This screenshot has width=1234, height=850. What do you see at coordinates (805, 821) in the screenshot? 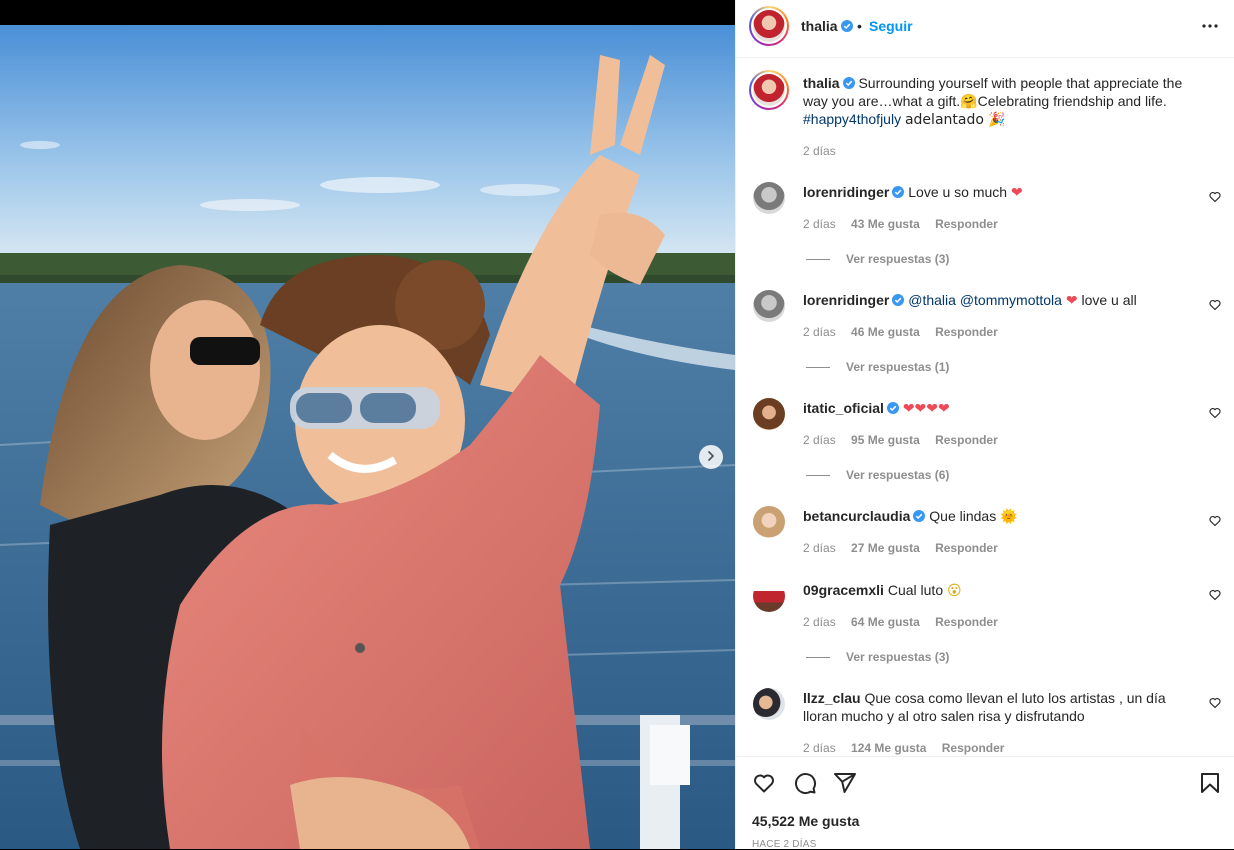
I see `post-likes-count: 45,522 Me gusta` at bounding box center [805, 821].